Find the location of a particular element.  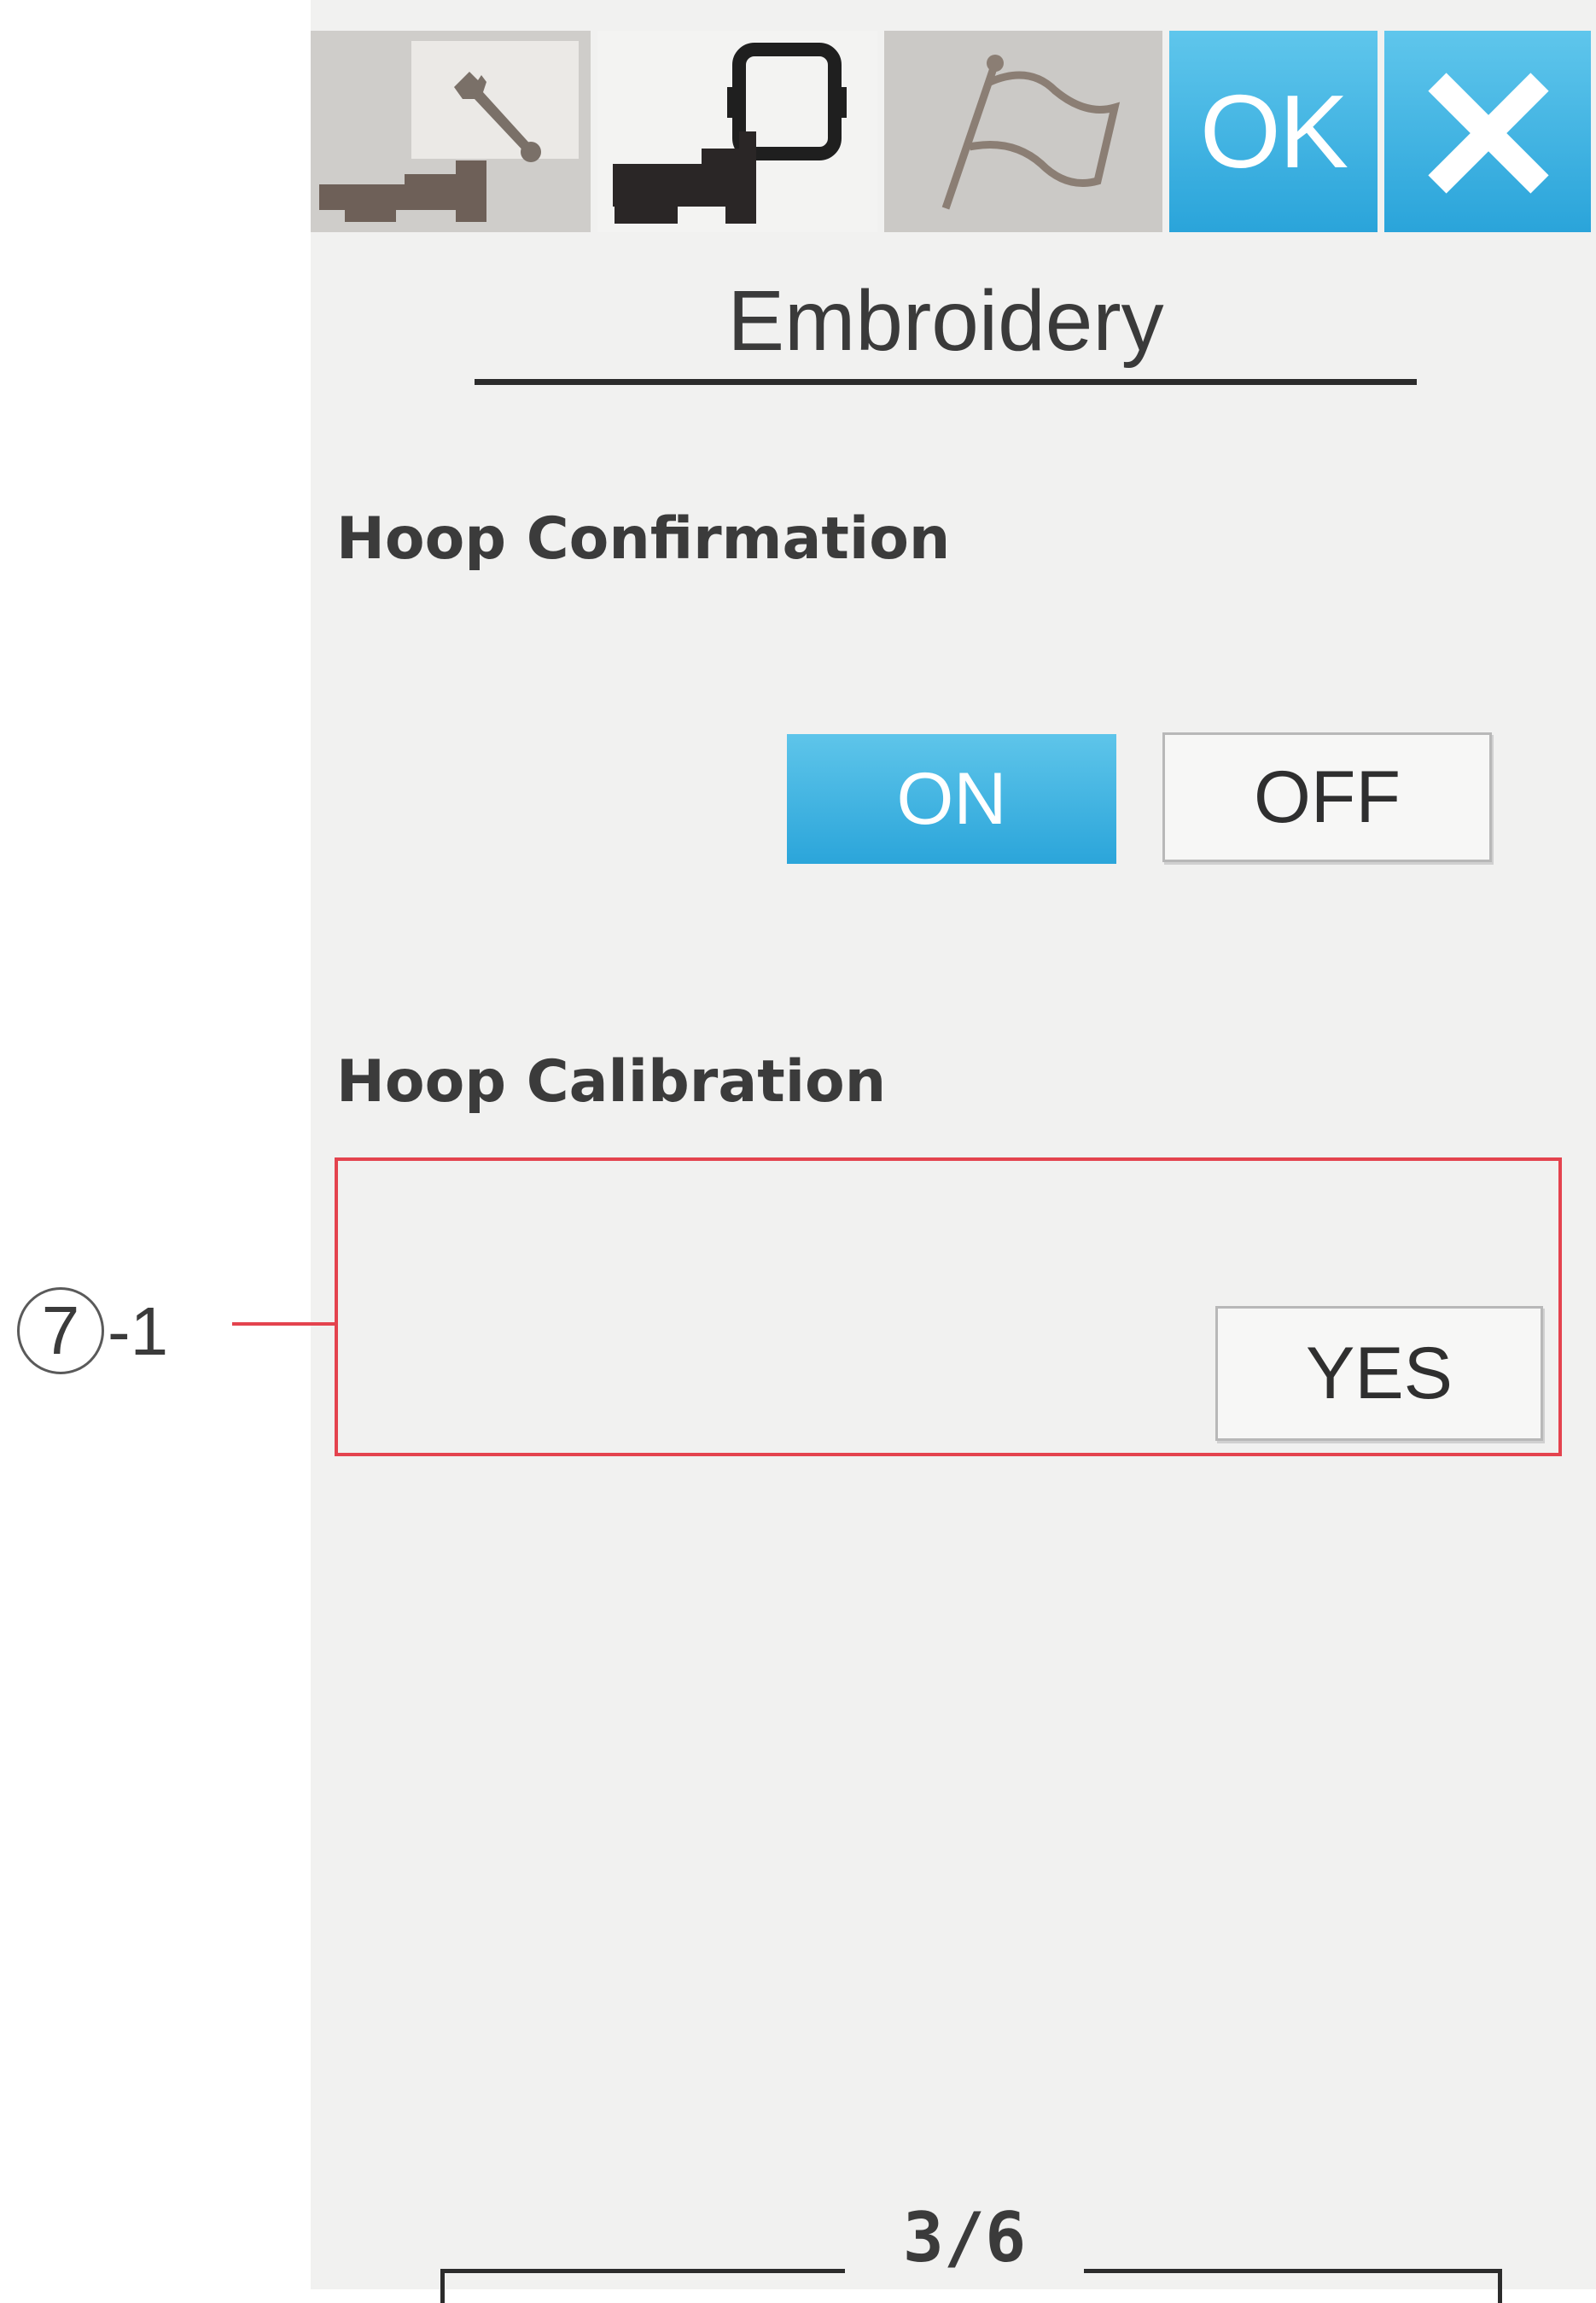

hoop-calibration-label: Hoop Calibration is located at coordinates (611, 1082).